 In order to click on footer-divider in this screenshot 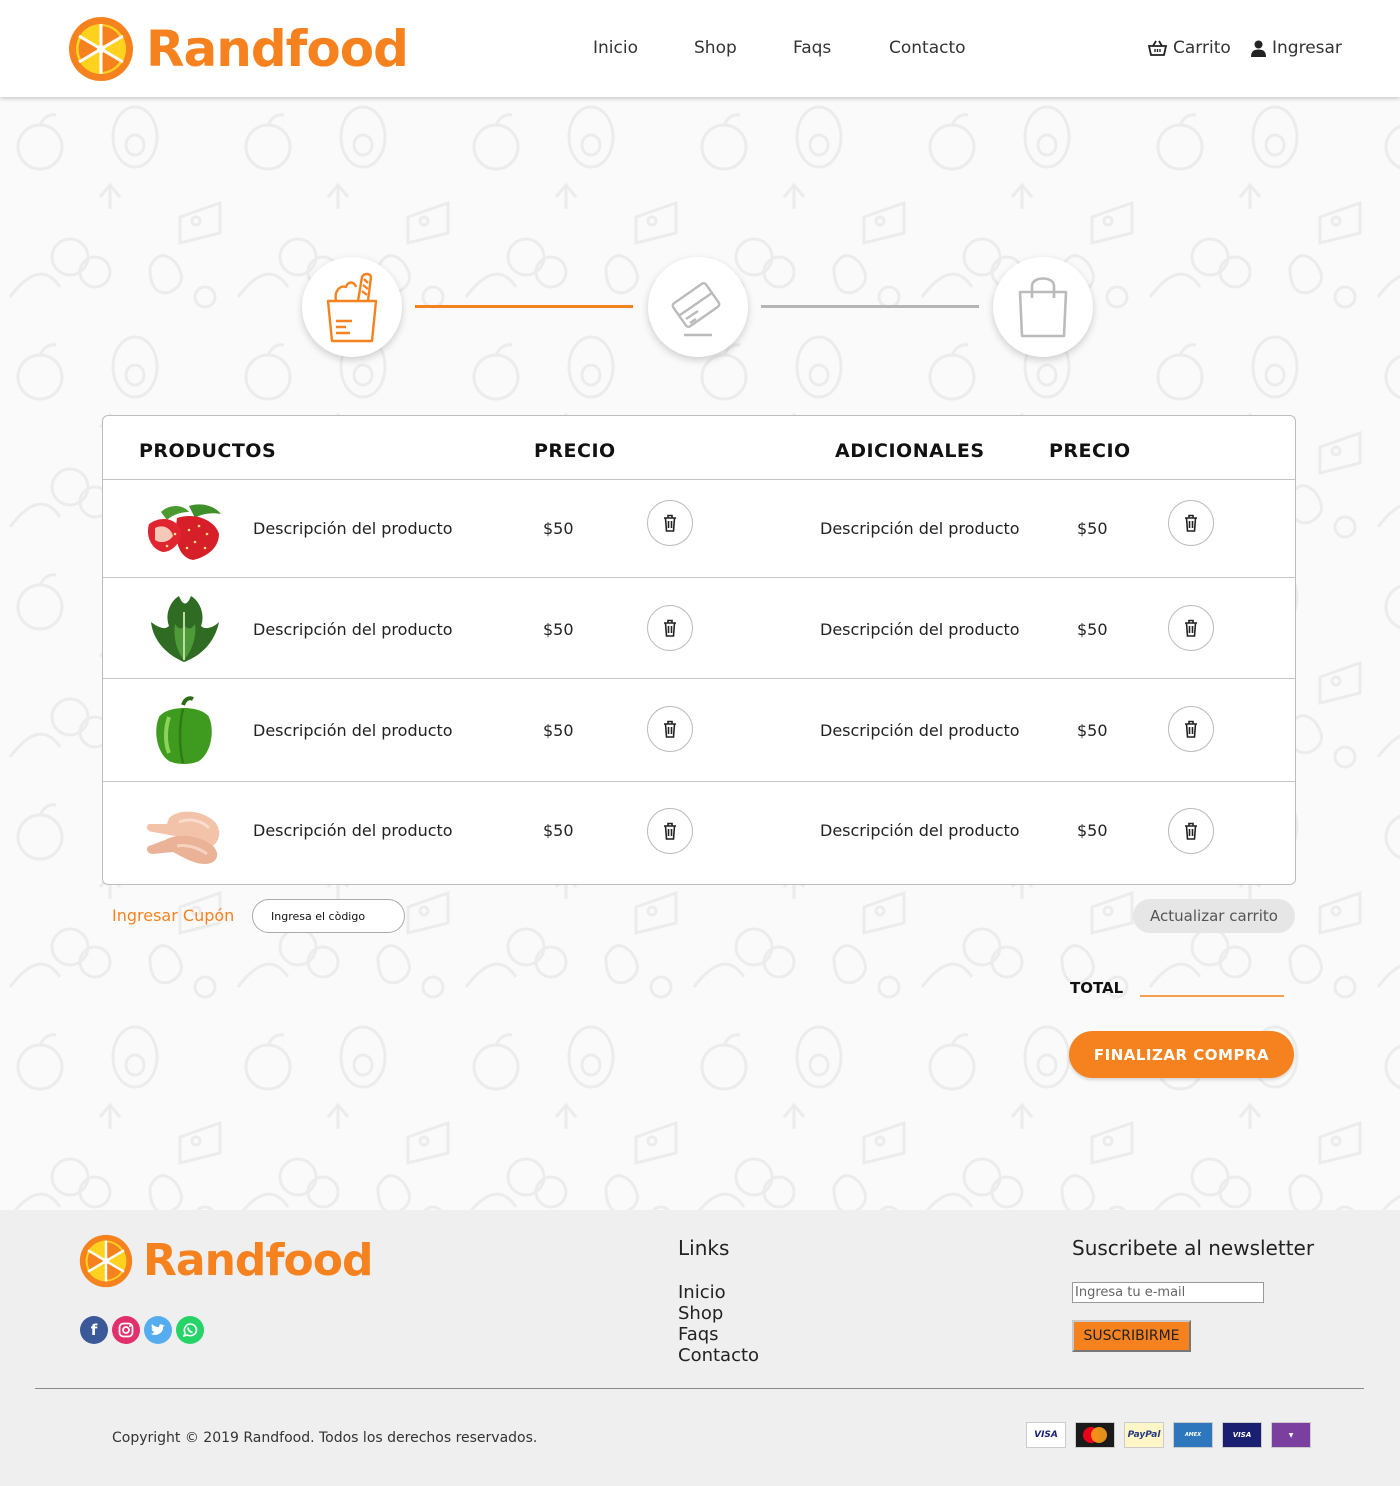, I will do `click(699, 1388)`.